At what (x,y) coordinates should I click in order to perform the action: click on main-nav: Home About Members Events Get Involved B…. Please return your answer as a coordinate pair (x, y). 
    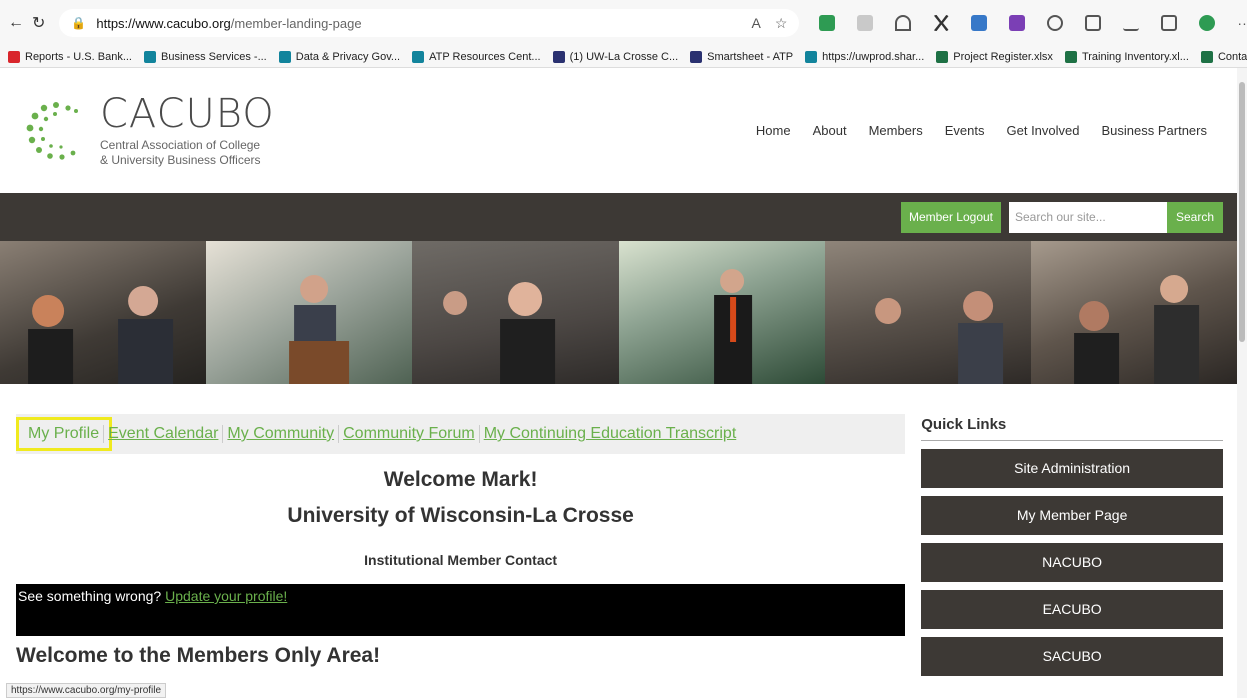
    Looking at the image, I should click on (984, 130).